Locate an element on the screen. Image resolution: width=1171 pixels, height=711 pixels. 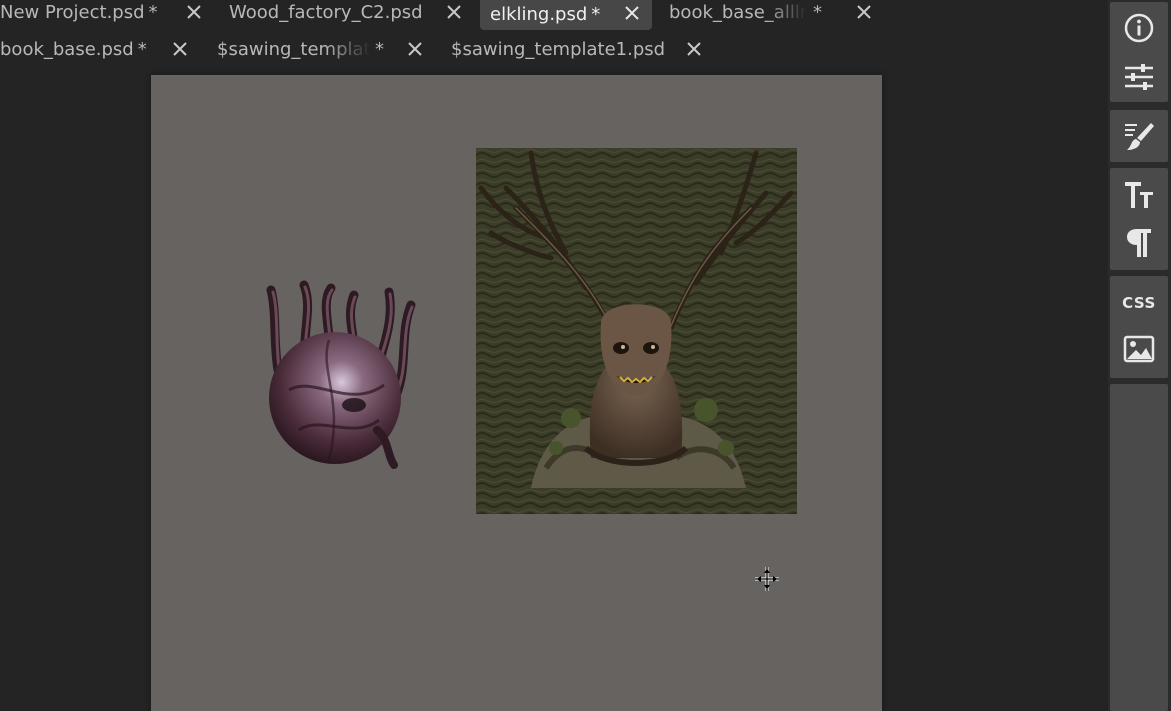
tab-book-base-alllm: book_base_alllm * is located at coordinates (774, 13).